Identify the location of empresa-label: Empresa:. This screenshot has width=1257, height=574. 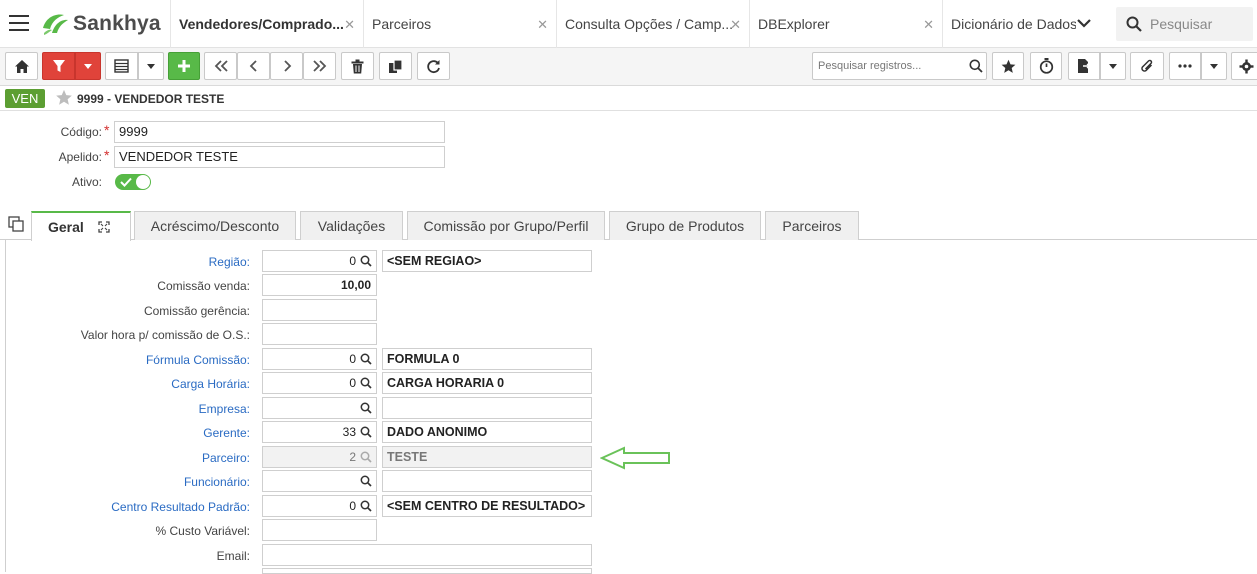
(125, 409).